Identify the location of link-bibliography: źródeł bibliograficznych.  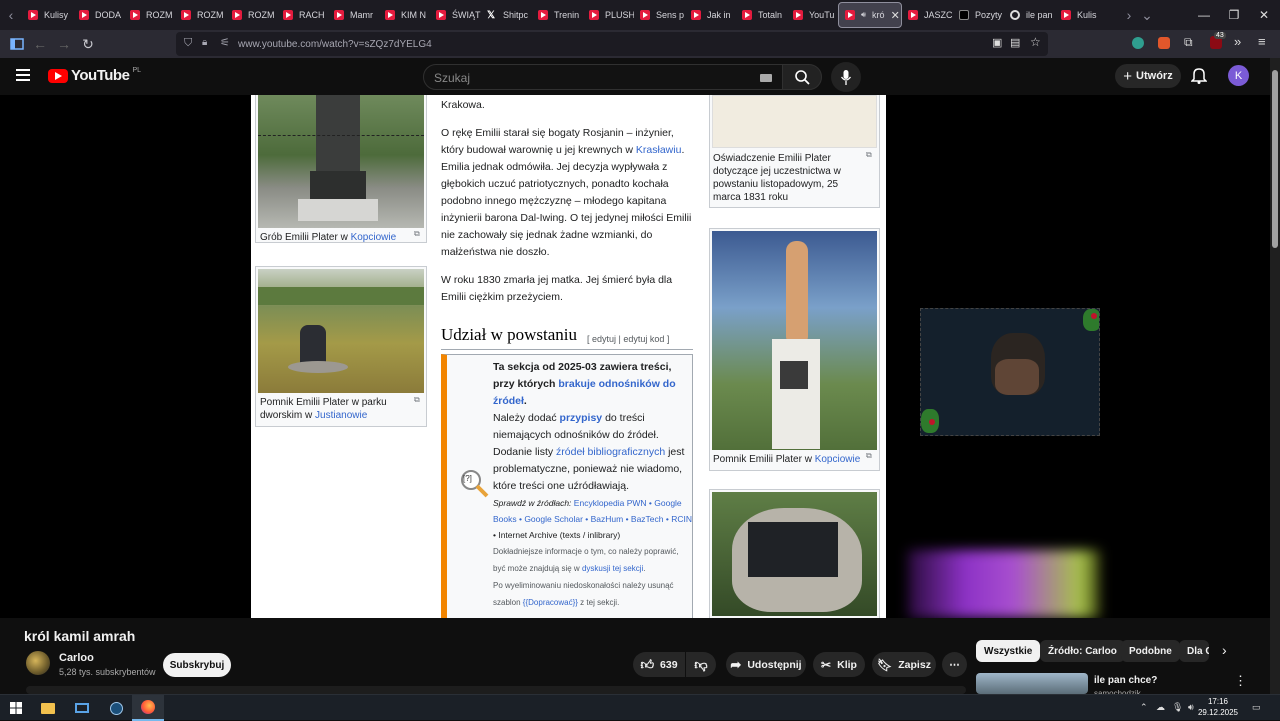
(610, 452).